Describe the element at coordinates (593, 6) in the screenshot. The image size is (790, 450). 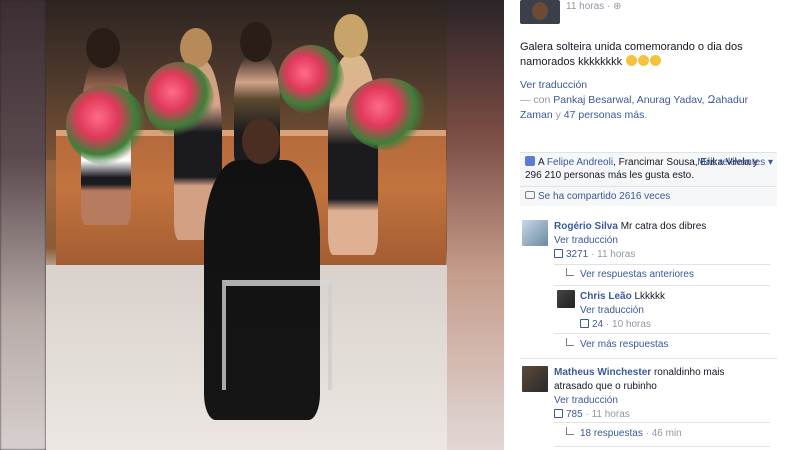
I see `post-time: 11 horas · ⊕` at that location.